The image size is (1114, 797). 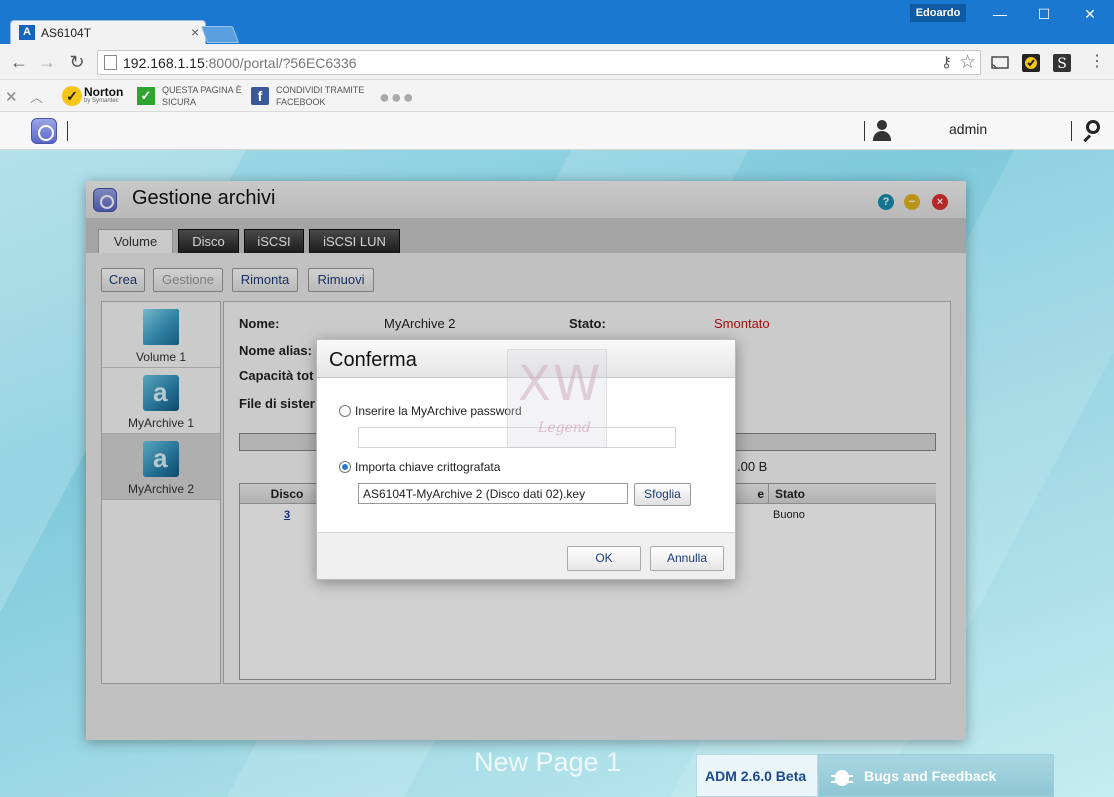 I want to click on safe-page-icon: ✓, so click(x=146, y=96).